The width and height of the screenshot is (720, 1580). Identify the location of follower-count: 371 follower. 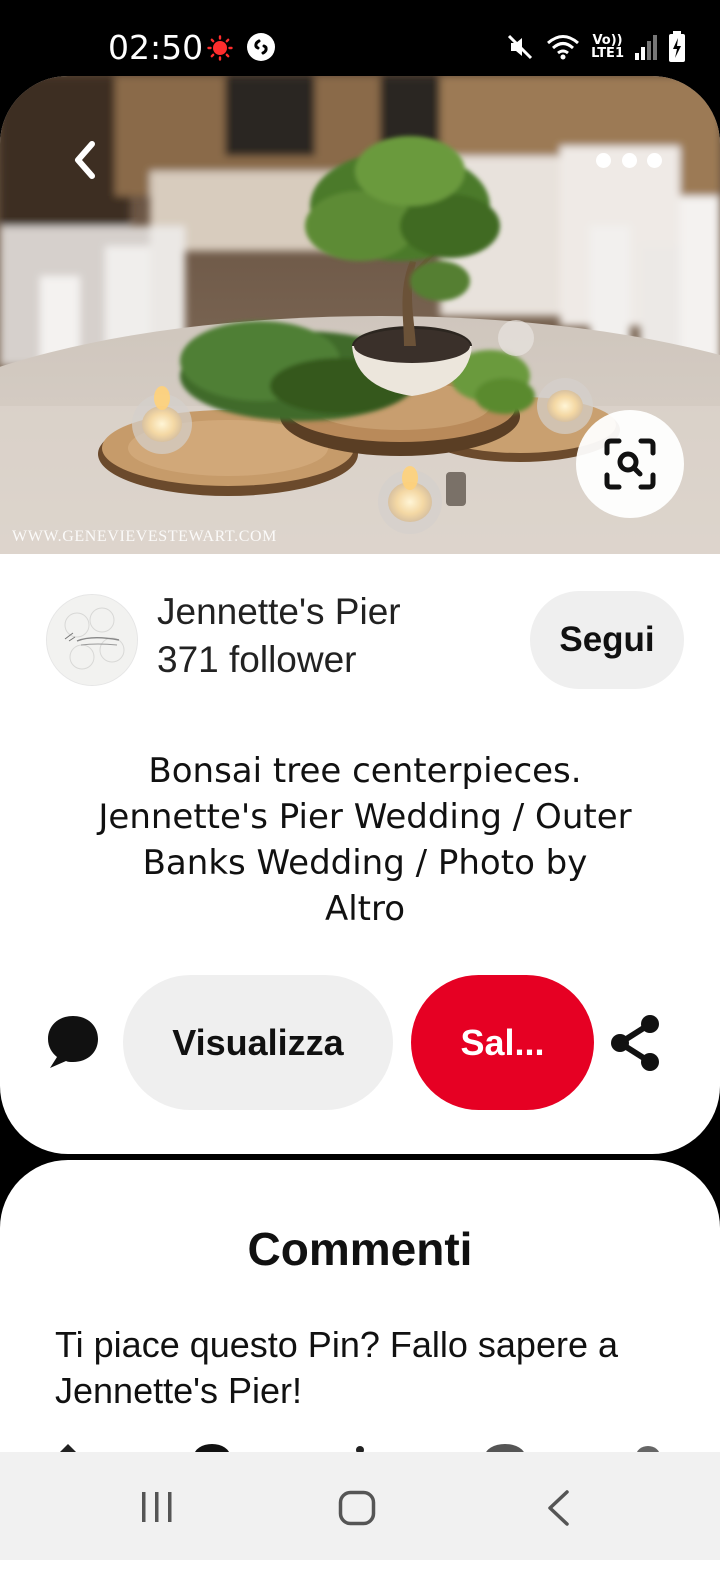
(257, 659).